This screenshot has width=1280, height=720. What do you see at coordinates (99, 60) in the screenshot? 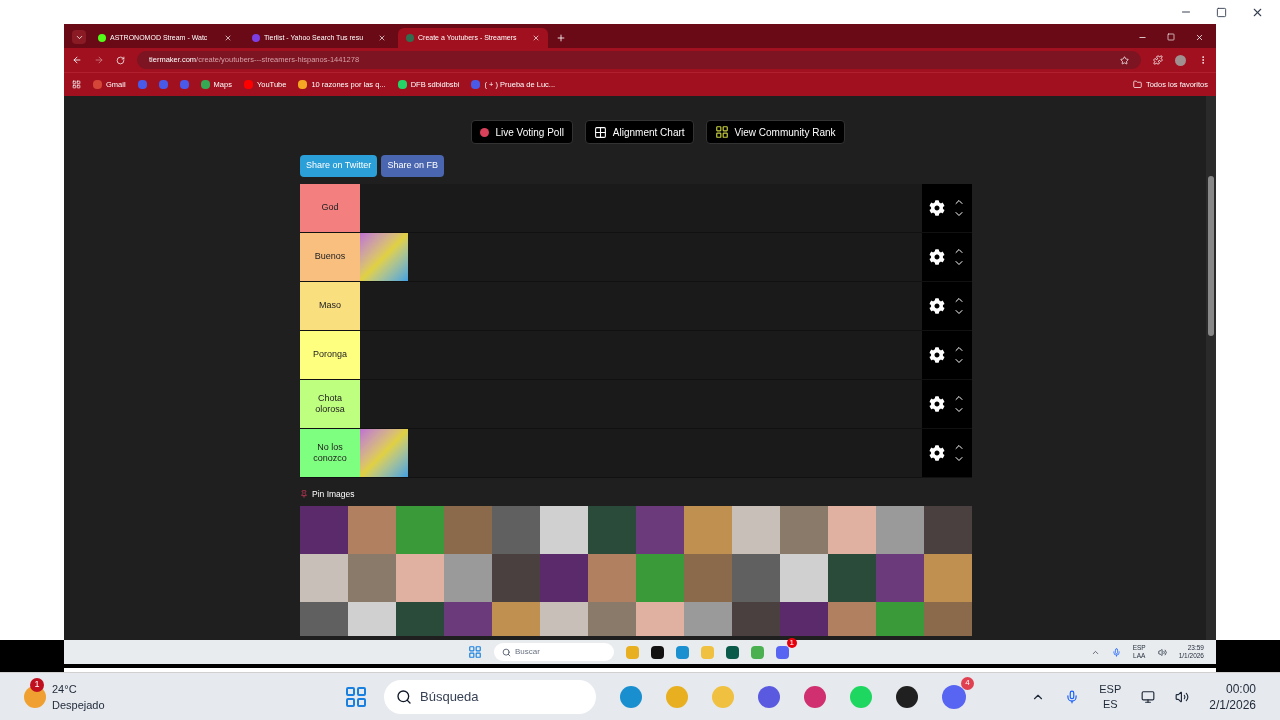
I see `forward-icon` at bounding box center [99, 60].